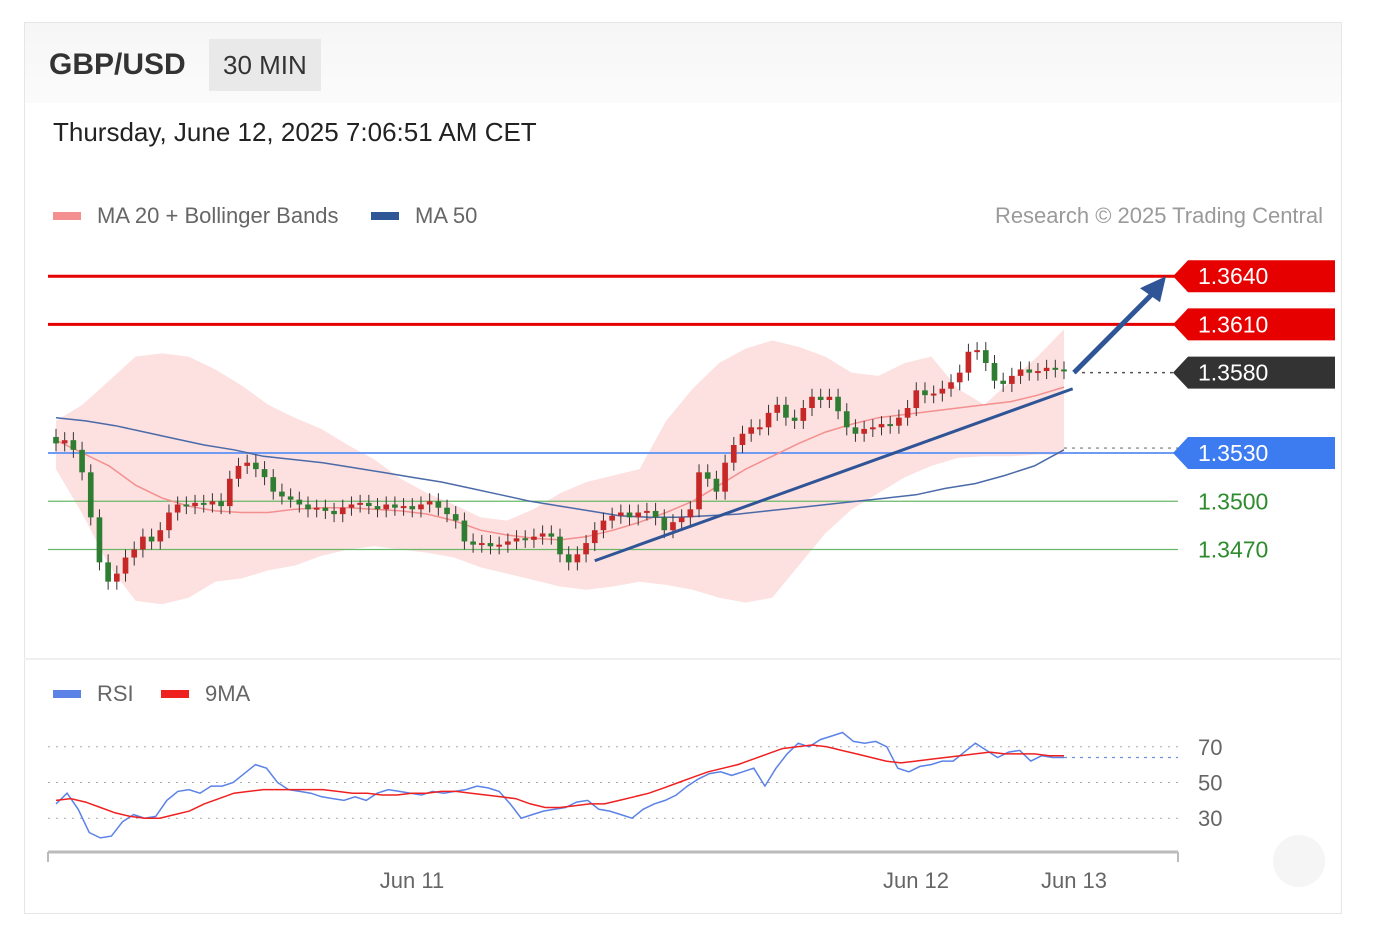  What do you see at coordinates (1233, 453) in the screenshot?
I see `level-label-1.3530: 1.3530` at bounding box center [1233, 453].